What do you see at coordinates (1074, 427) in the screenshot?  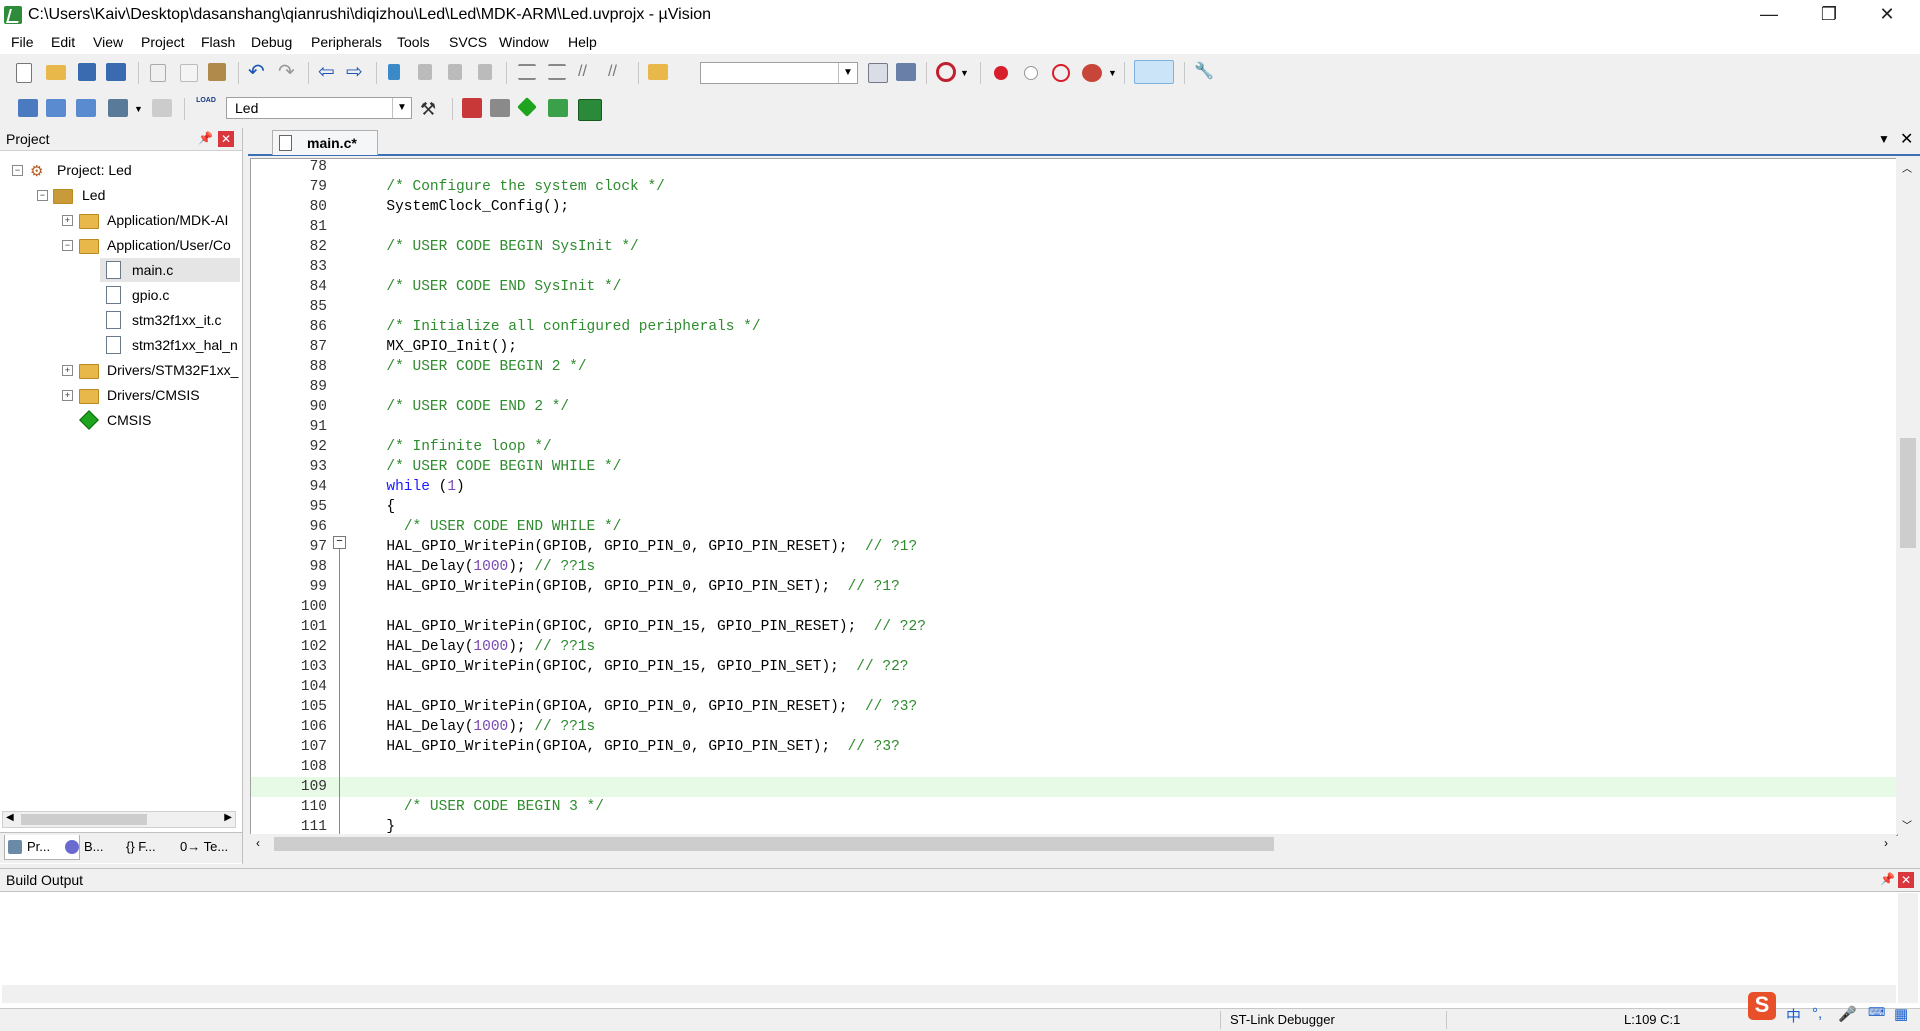 I see `code-line: 91` at bounding box center [1074, 427].